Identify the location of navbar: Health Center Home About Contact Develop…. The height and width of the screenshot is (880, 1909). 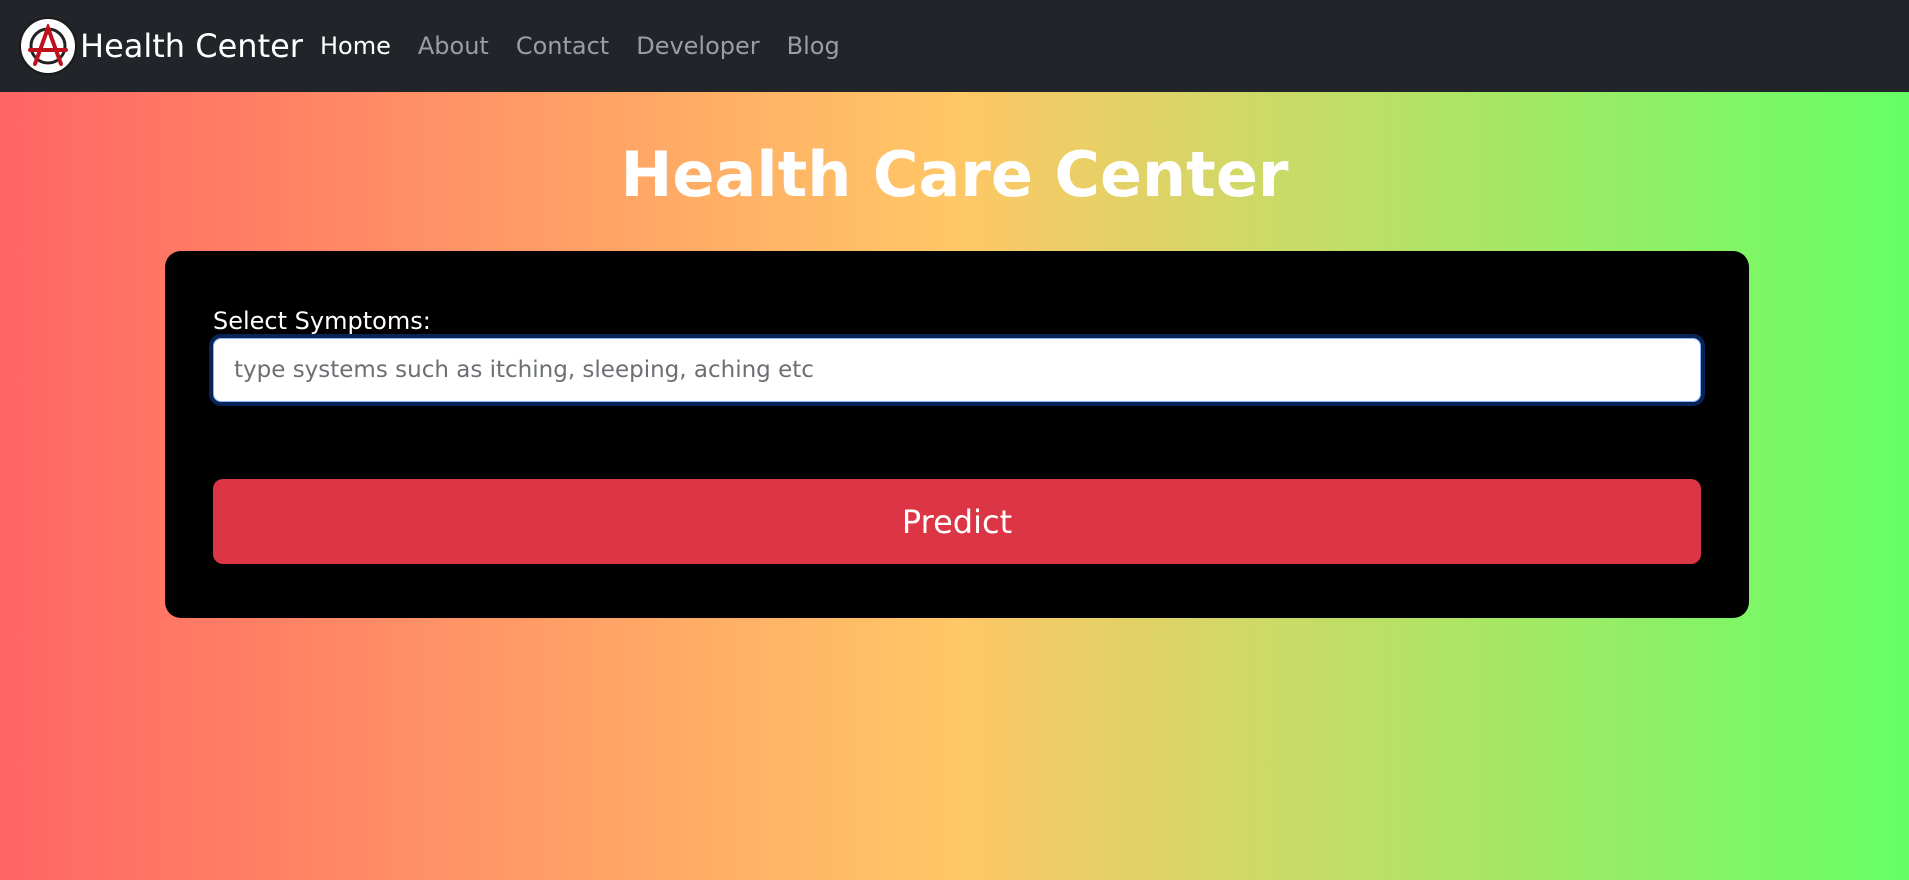
(954, 46).